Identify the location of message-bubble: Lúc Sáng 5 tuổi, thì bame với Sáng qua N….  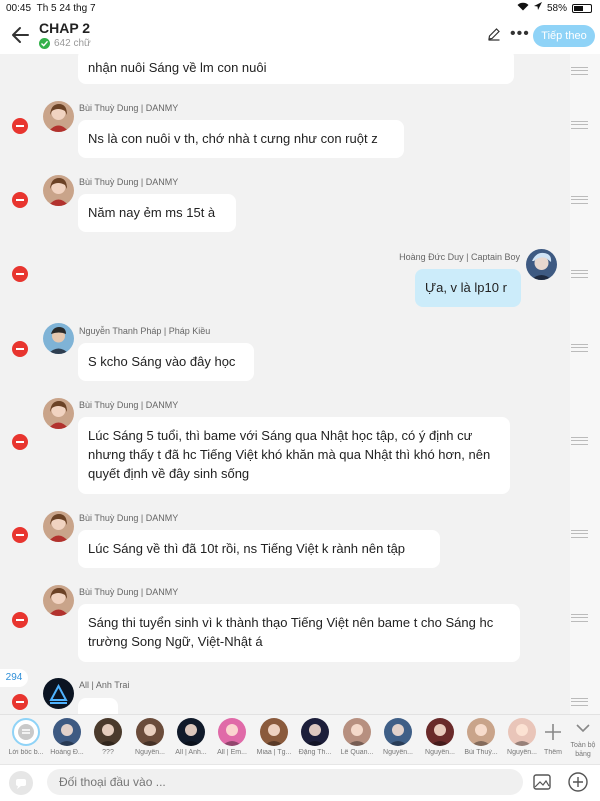
(294, 455).